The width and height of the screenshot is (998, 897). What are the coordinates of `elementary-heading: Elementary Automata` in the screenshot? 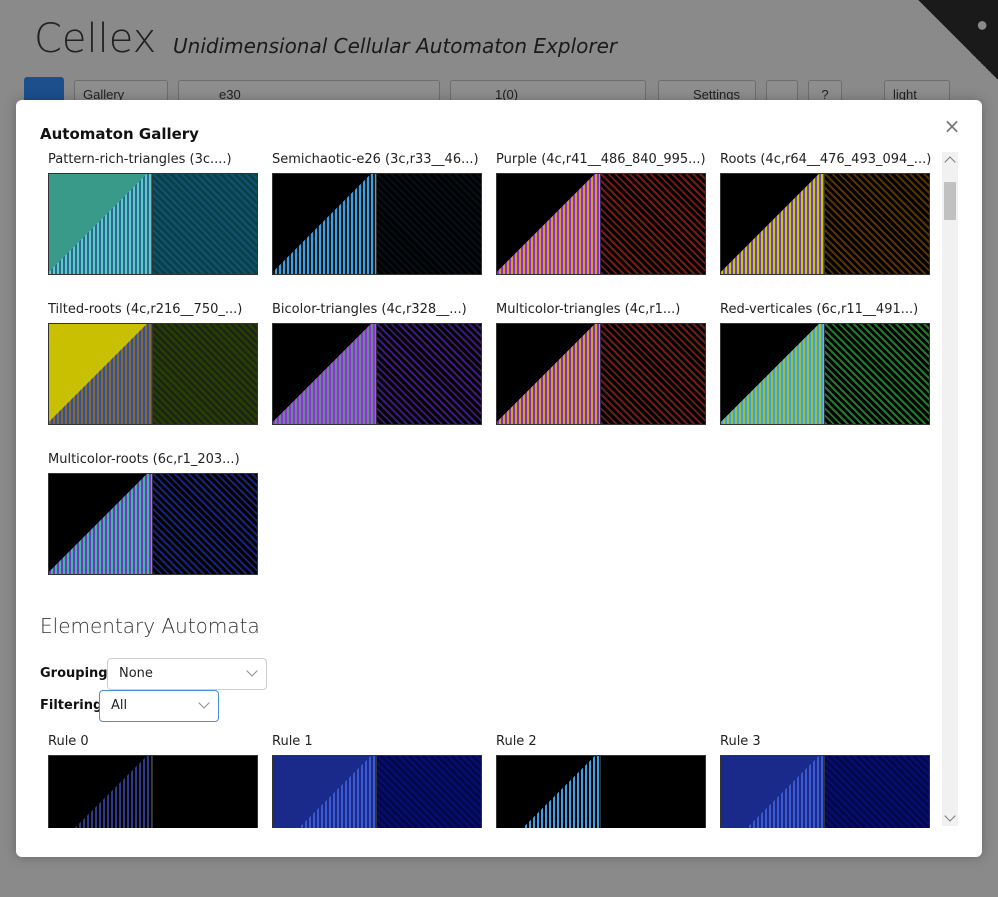 It's located at (150, 626).